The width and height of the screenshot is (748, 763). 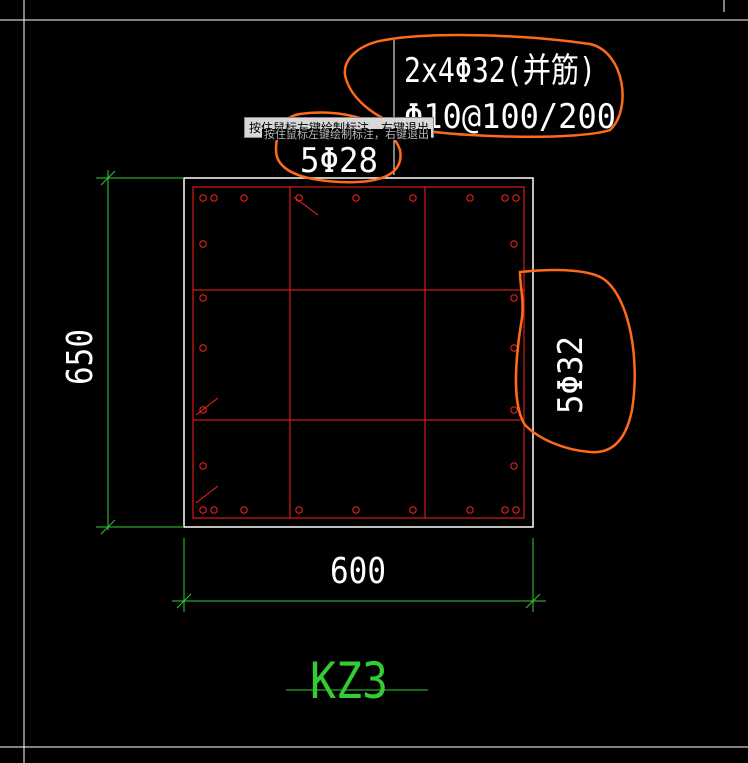 I want to click on cursor-tooltip-ghost: 按住鼠标左键绘制标注，右键退出, so click(x=346, y=134).